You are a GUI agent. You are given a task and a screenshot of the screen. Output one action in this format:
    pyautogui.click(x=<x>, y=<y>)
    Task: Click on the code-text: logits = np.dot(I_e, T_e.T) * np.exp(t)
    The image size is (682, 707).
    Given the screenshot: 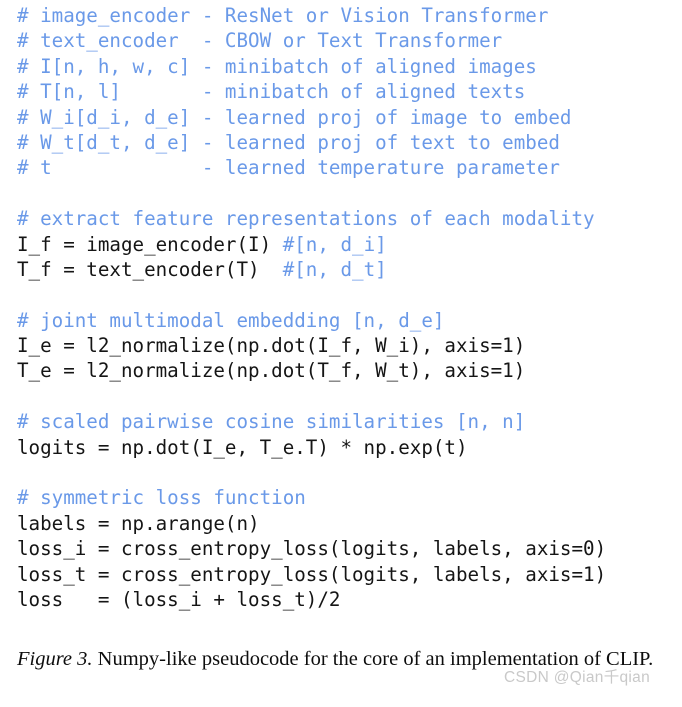 What is the action you would take?
    pyautogui.click(x=242, y=447)
    